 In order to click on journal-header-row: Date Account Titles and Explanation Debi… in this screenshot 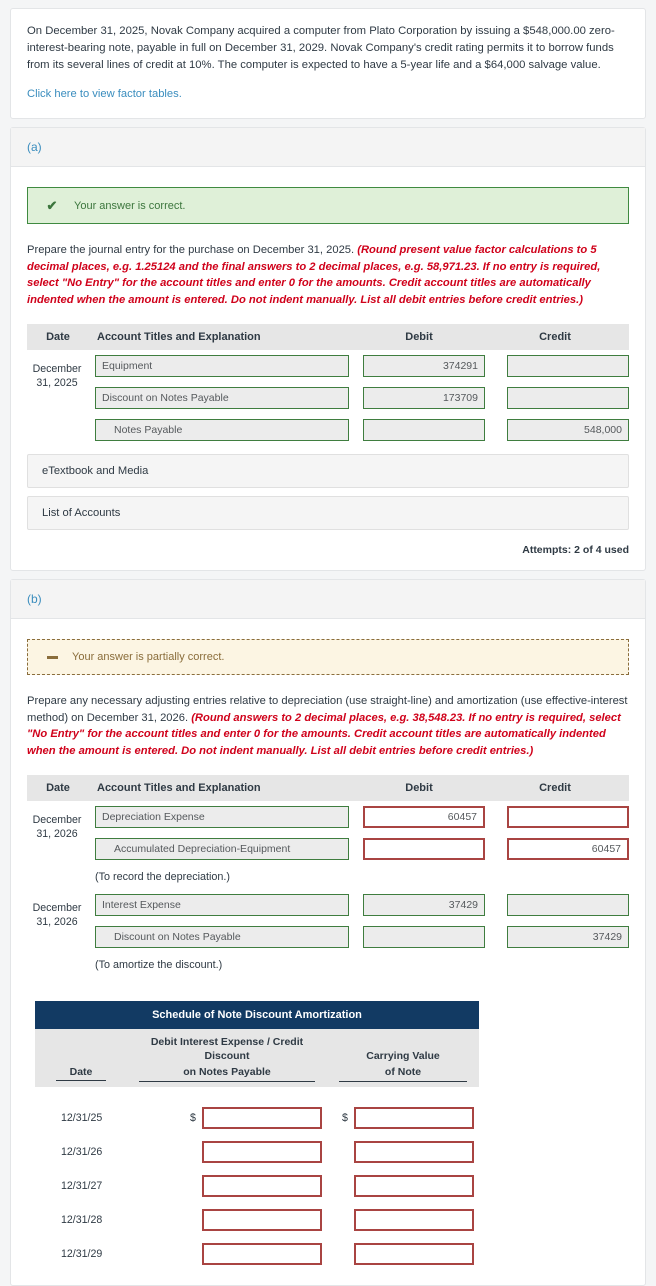, I will do `click(328, 337)`.